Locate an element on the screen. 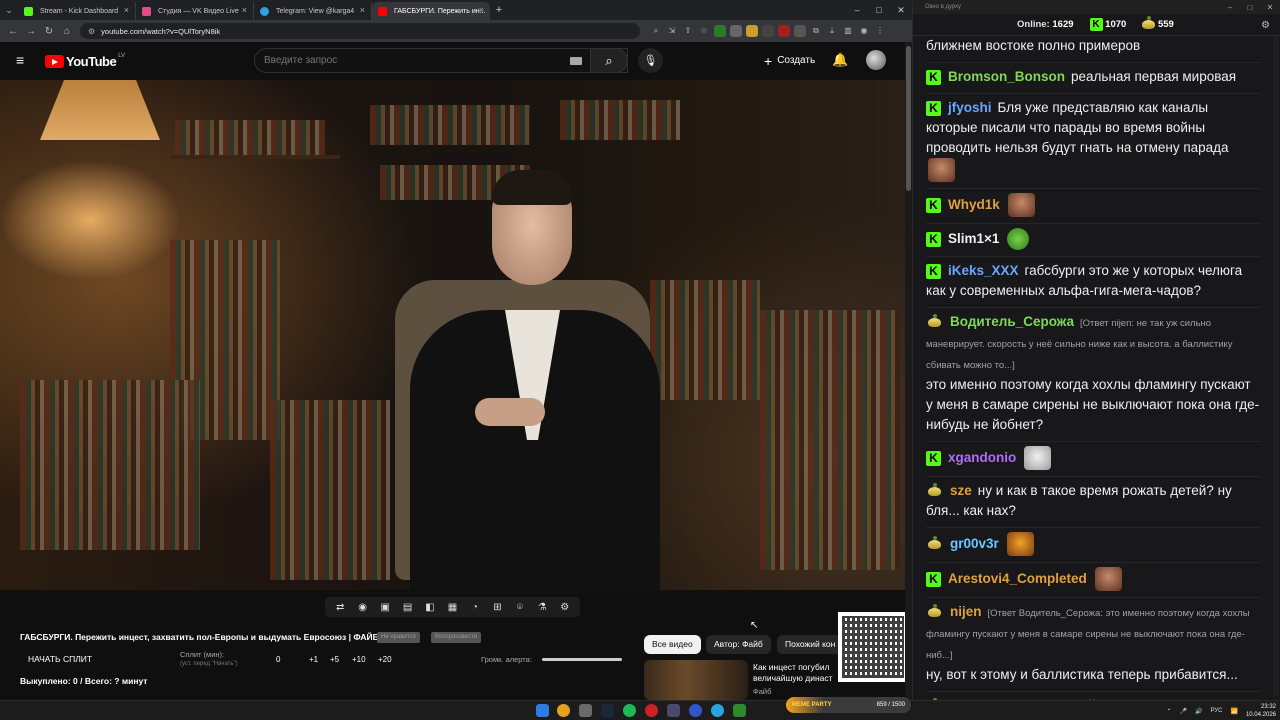 This screenshot has height=720, width=1280. split-plus-10-button: +10 is located at coordinates (359, 659).